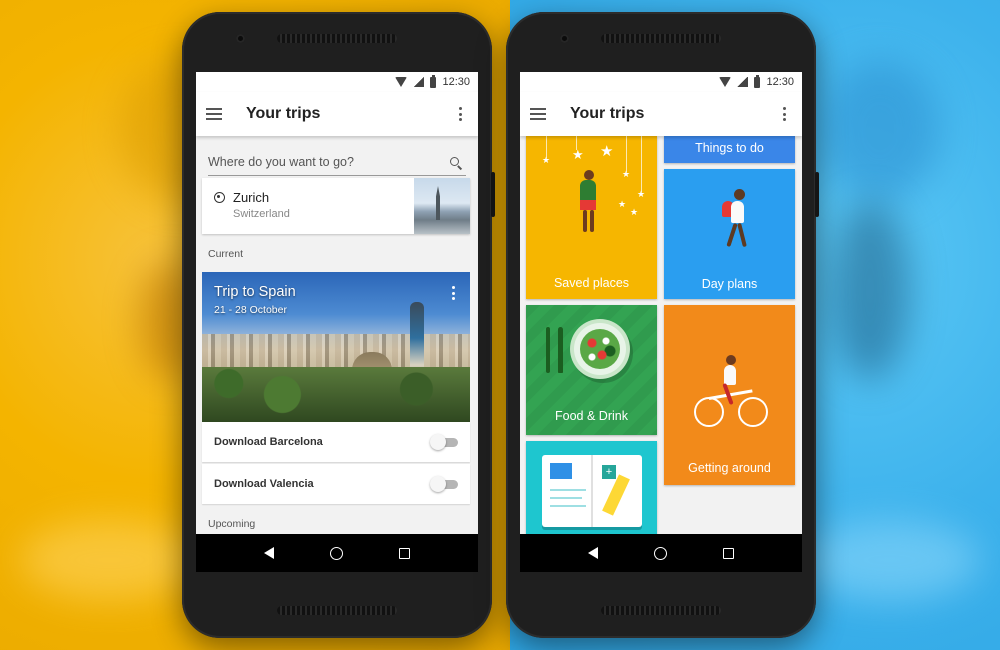 This screenshot has width=1000, height=650. I want to click on saved-places-label: Saved places, so click(591, 283).